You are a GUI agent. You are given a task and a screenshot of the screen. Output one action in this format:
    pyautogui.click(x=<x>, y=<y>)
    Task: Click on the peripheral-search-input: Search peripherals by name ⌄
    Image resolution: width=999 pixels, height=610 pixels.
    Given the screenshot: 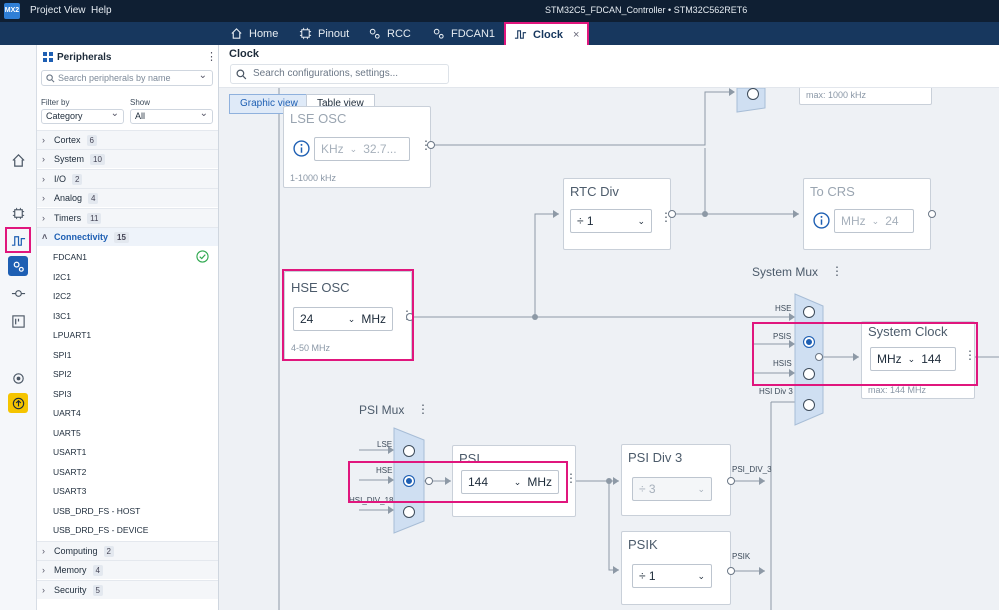 What is the action you would take?
    pyautogui.click(x=127, y=78)
    